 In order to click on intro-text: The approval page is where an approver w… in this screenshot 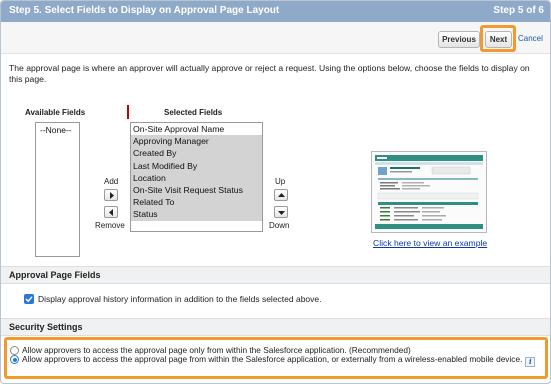, I will do `click(269, 73)`.